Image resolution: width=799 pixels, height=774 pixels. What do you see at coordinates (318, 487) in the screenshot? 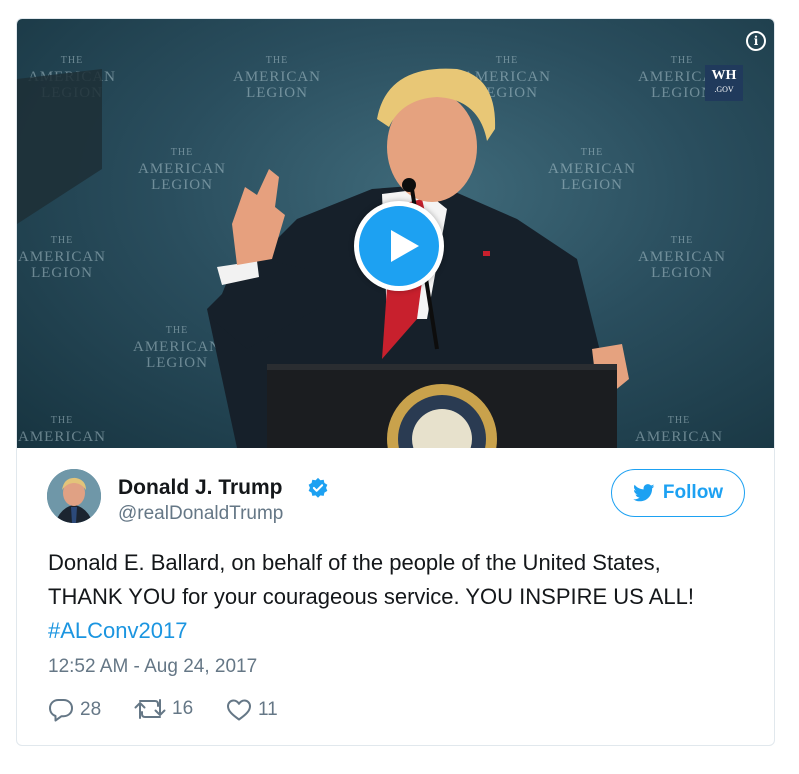
I see `verified-badge-icon` at bounding box center [318, 487].